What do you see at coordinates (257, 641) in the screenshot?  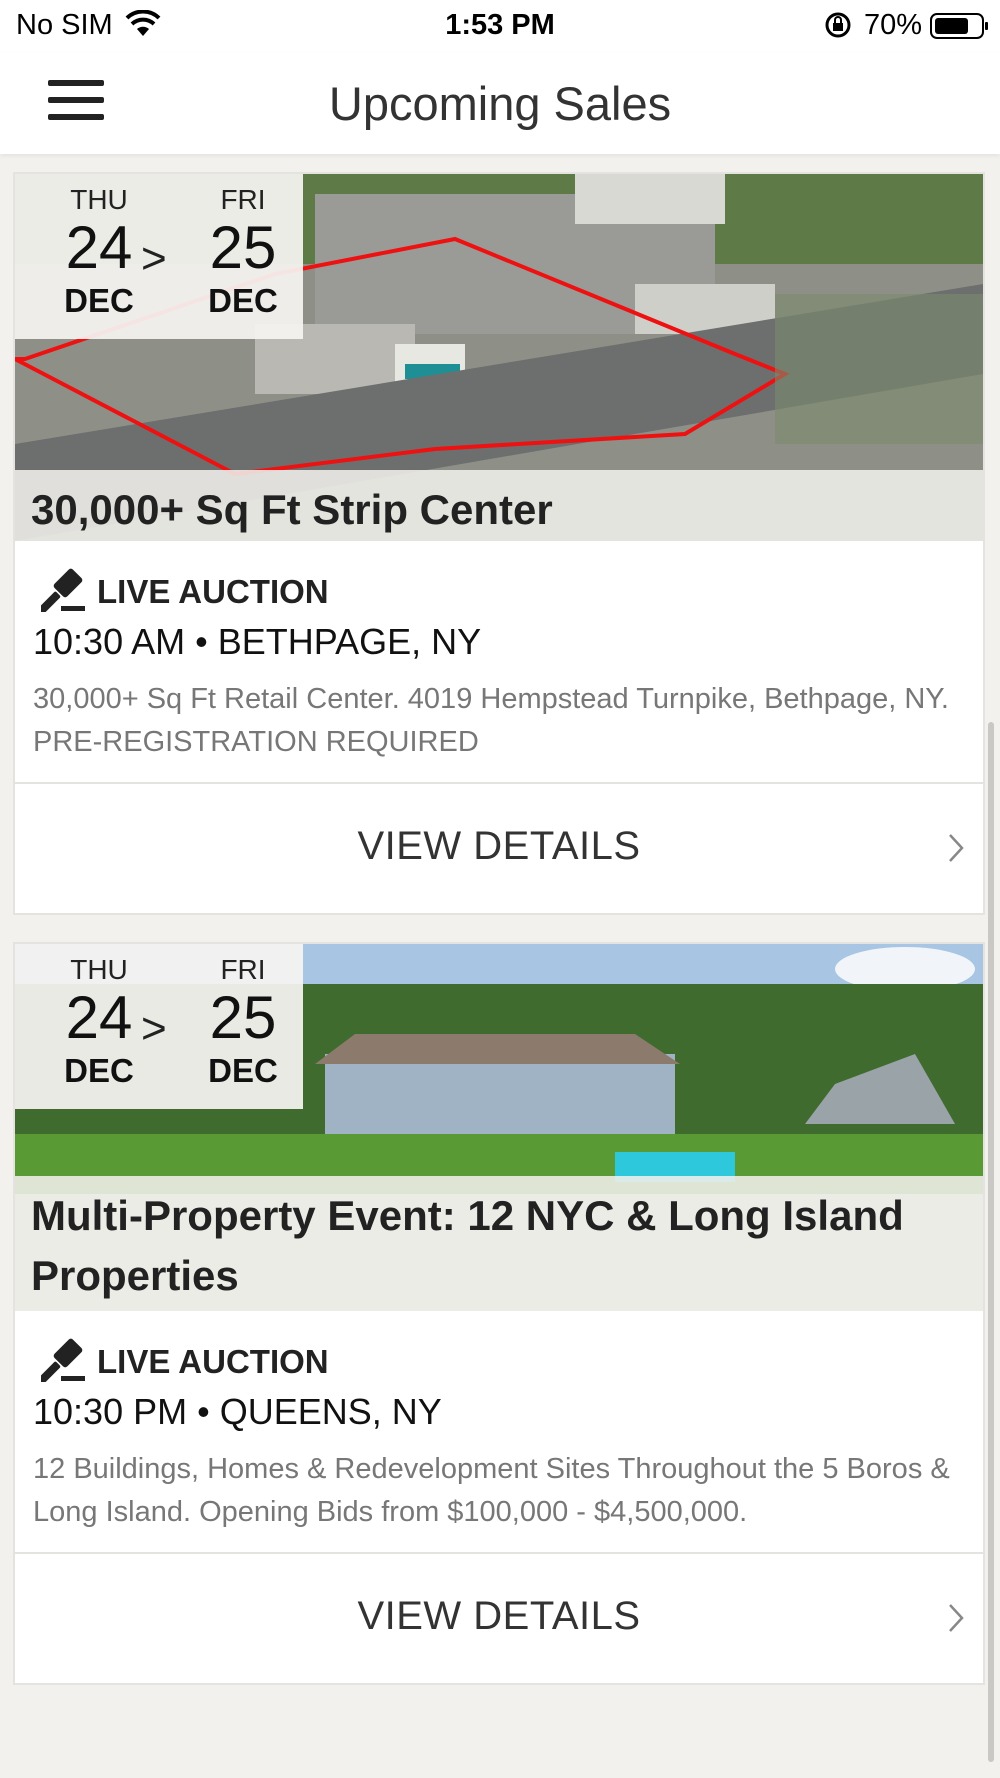 I see `time-location: 10:30 AM • BETHPAGE, NY` at bounding box center [257, 641].